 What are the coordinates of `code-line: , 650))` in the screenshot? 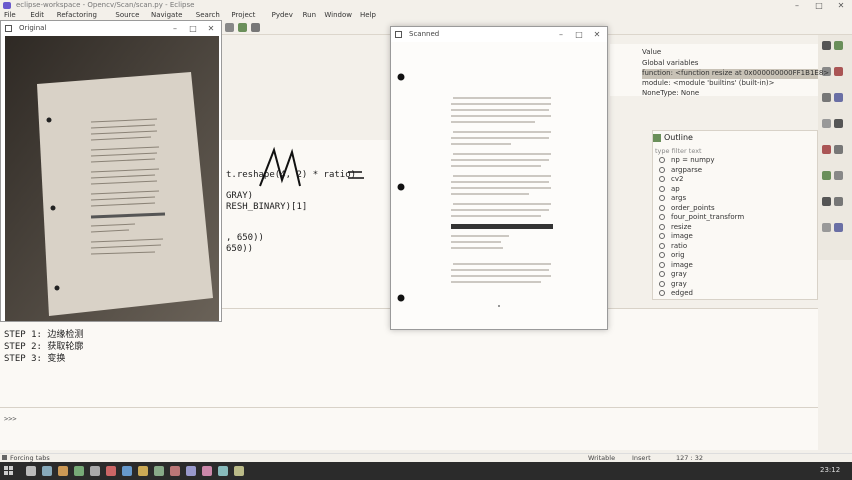 It's located at (245, 238).